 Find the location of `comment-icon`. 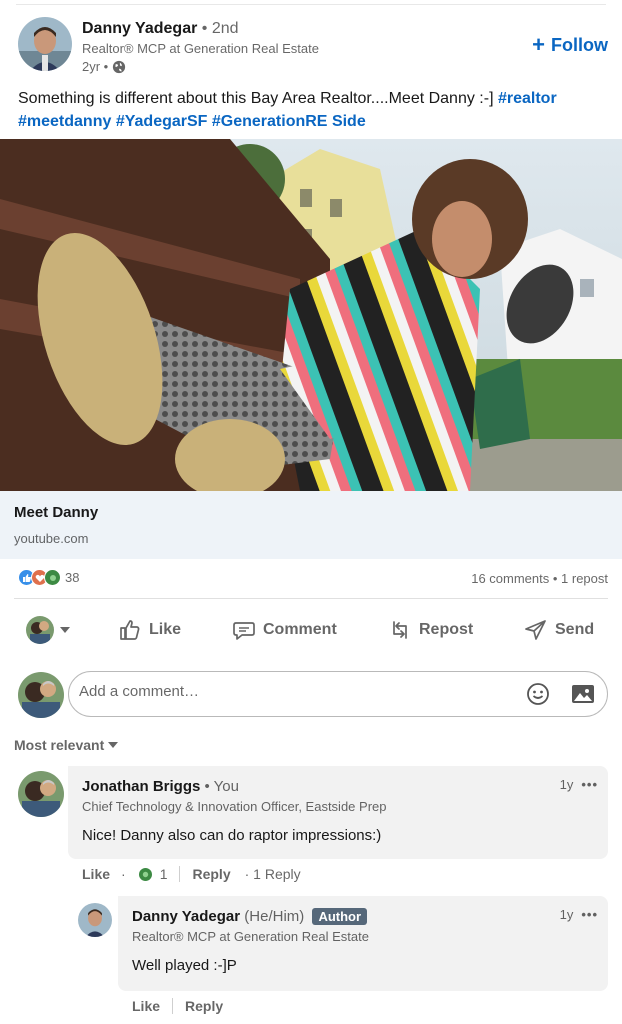

comment-icon is located at coordinates (244, 631).